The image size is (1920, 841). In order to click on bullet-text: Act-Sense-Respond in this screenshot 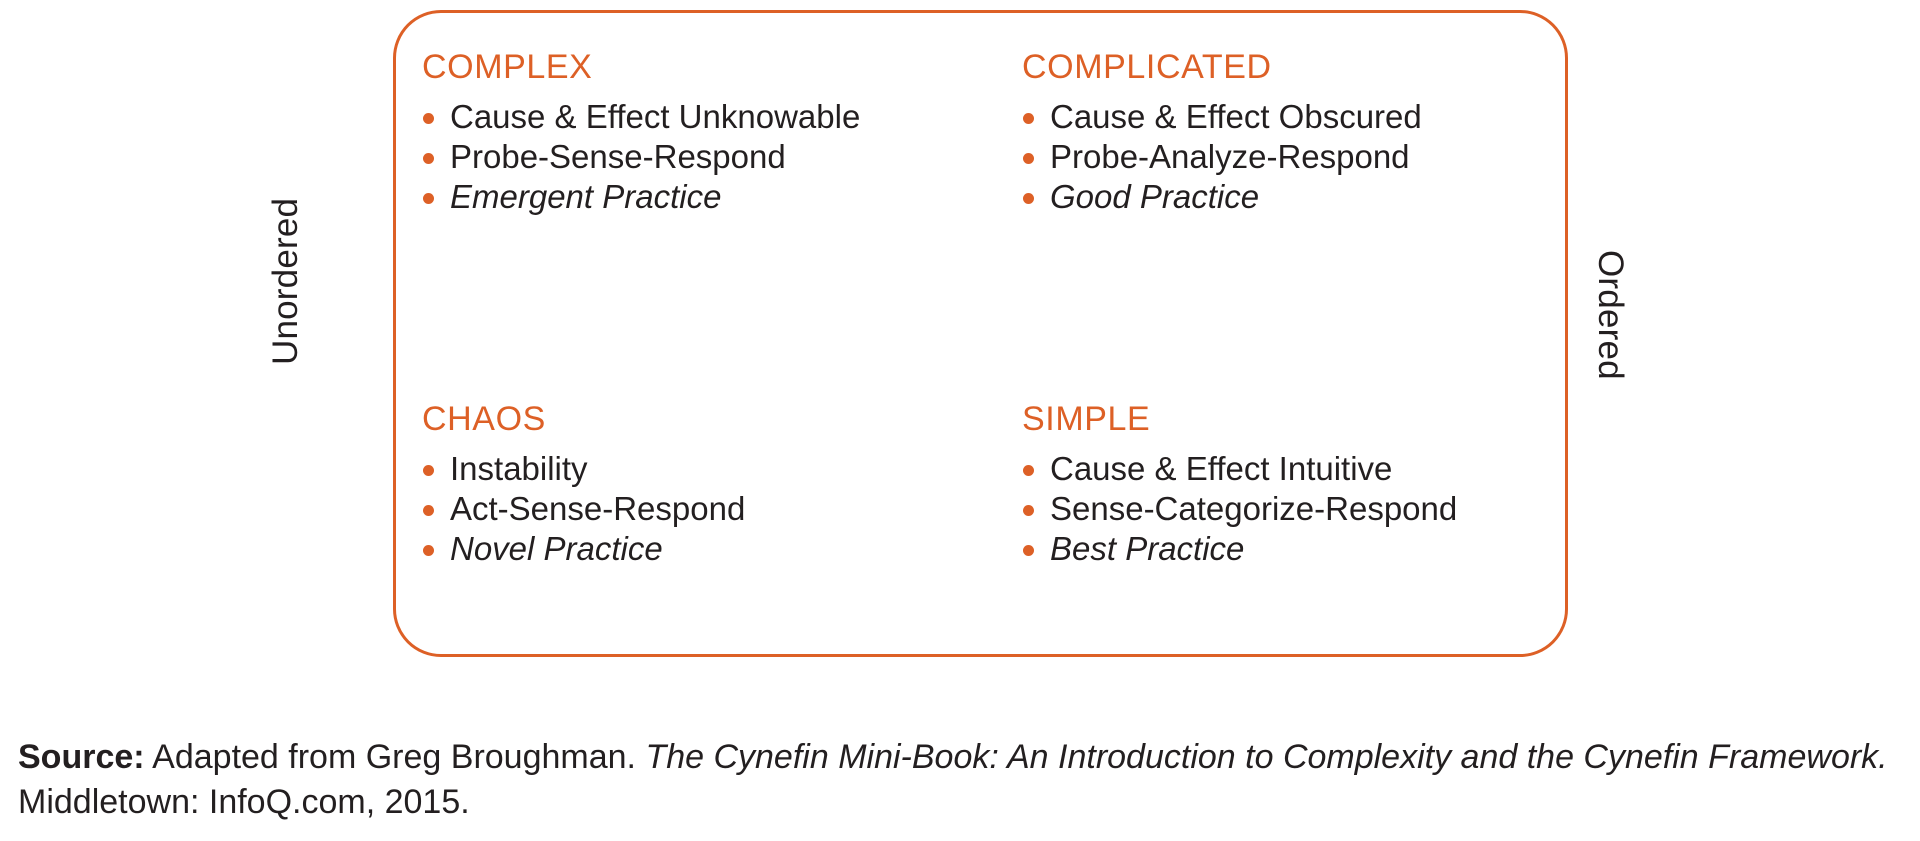, I will do `click(598, 508)`.